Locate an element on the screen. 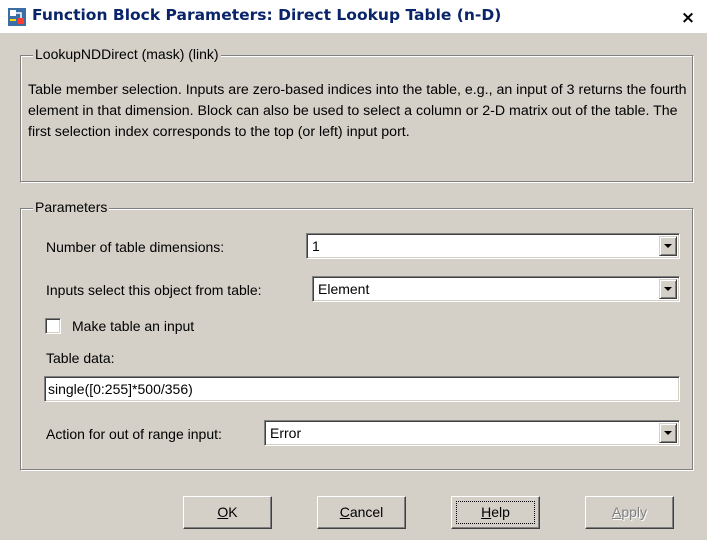 This screenshot has height=540, width=707. select-object-select: Element is located at coordinates (496, 289).